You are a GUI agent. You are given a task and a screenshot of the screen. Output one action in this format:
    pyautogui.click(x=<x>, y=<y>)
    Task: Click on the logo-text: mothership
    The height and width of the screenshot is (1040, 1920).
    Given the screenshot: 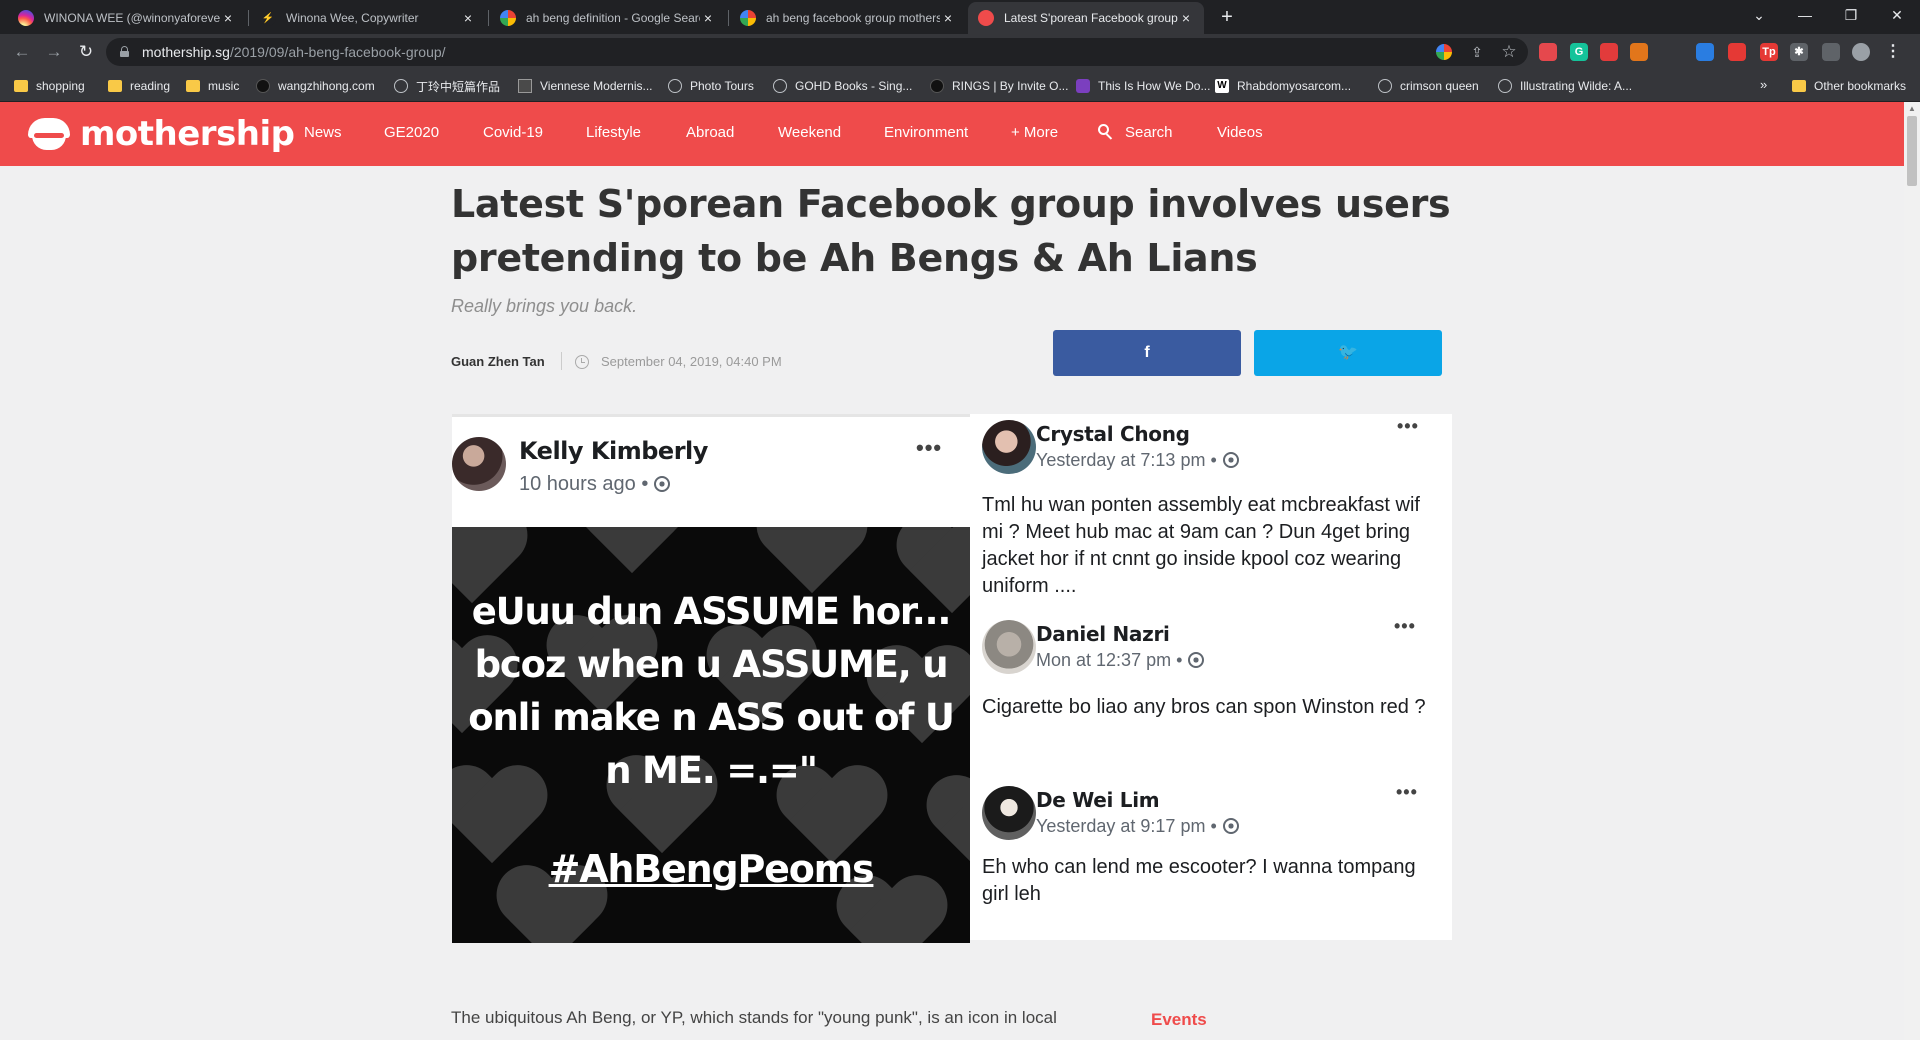 What is the action you would take?
    pyautogui.click(x=187, y=134)
    